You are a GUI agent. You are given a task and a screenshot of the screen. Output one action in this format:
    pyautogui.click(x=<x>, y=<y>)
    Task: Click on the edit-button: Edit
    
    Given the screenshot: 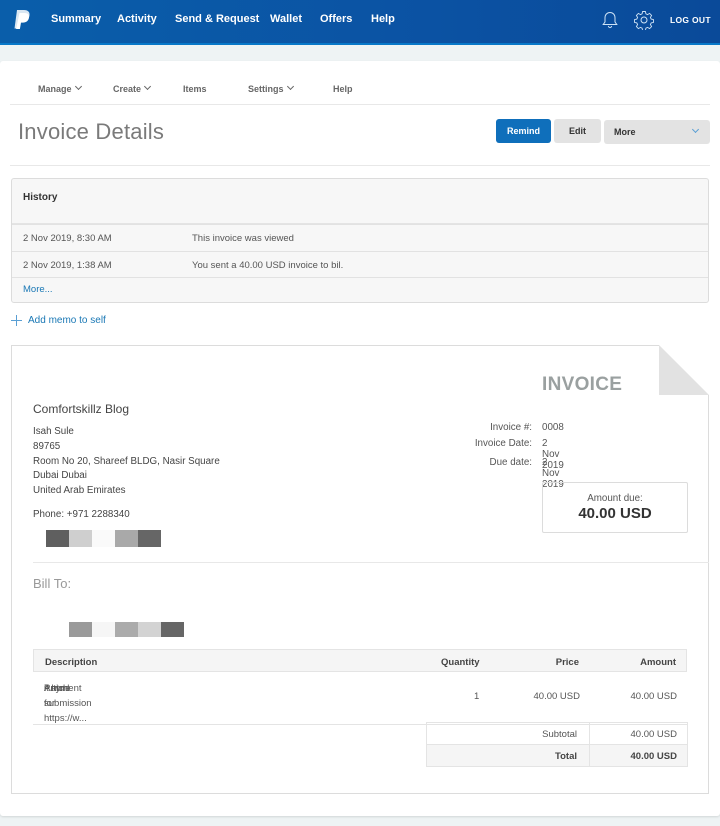 What is the action you would take?
    pyautogui.click(x=577, y=131)
    